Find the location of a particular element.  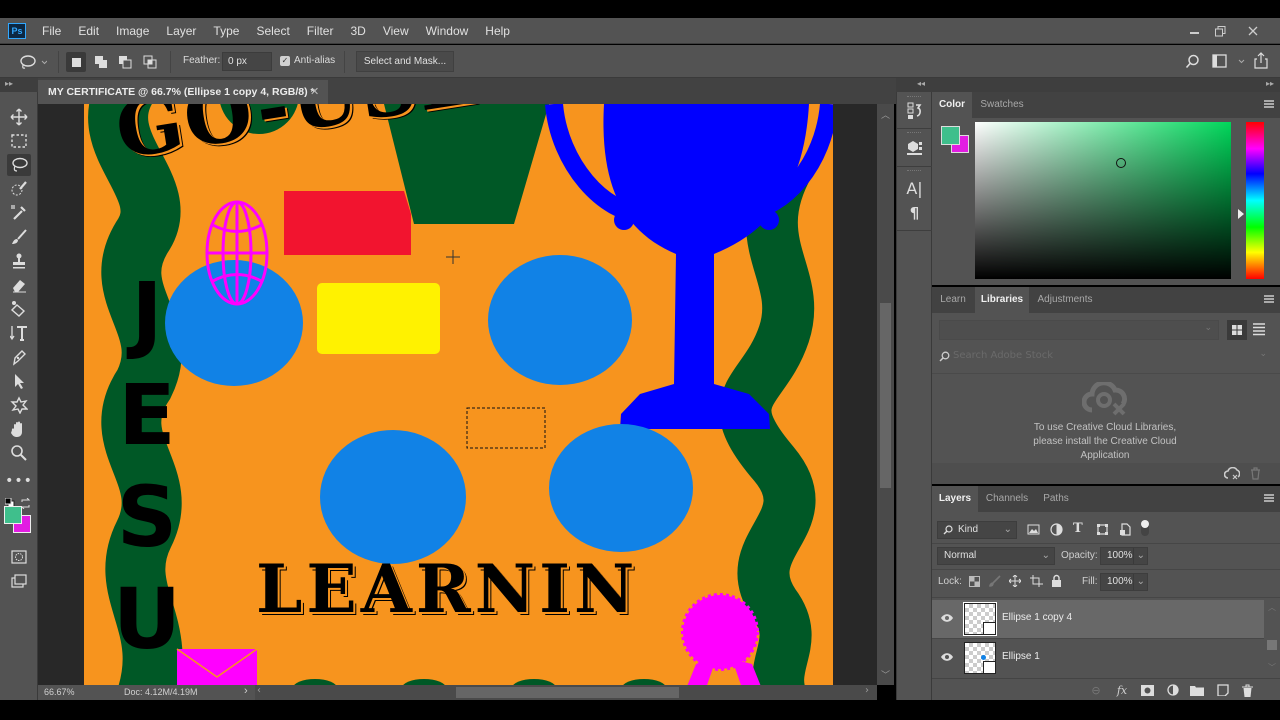

menu-type: Type is located at coordinates (226, 31).